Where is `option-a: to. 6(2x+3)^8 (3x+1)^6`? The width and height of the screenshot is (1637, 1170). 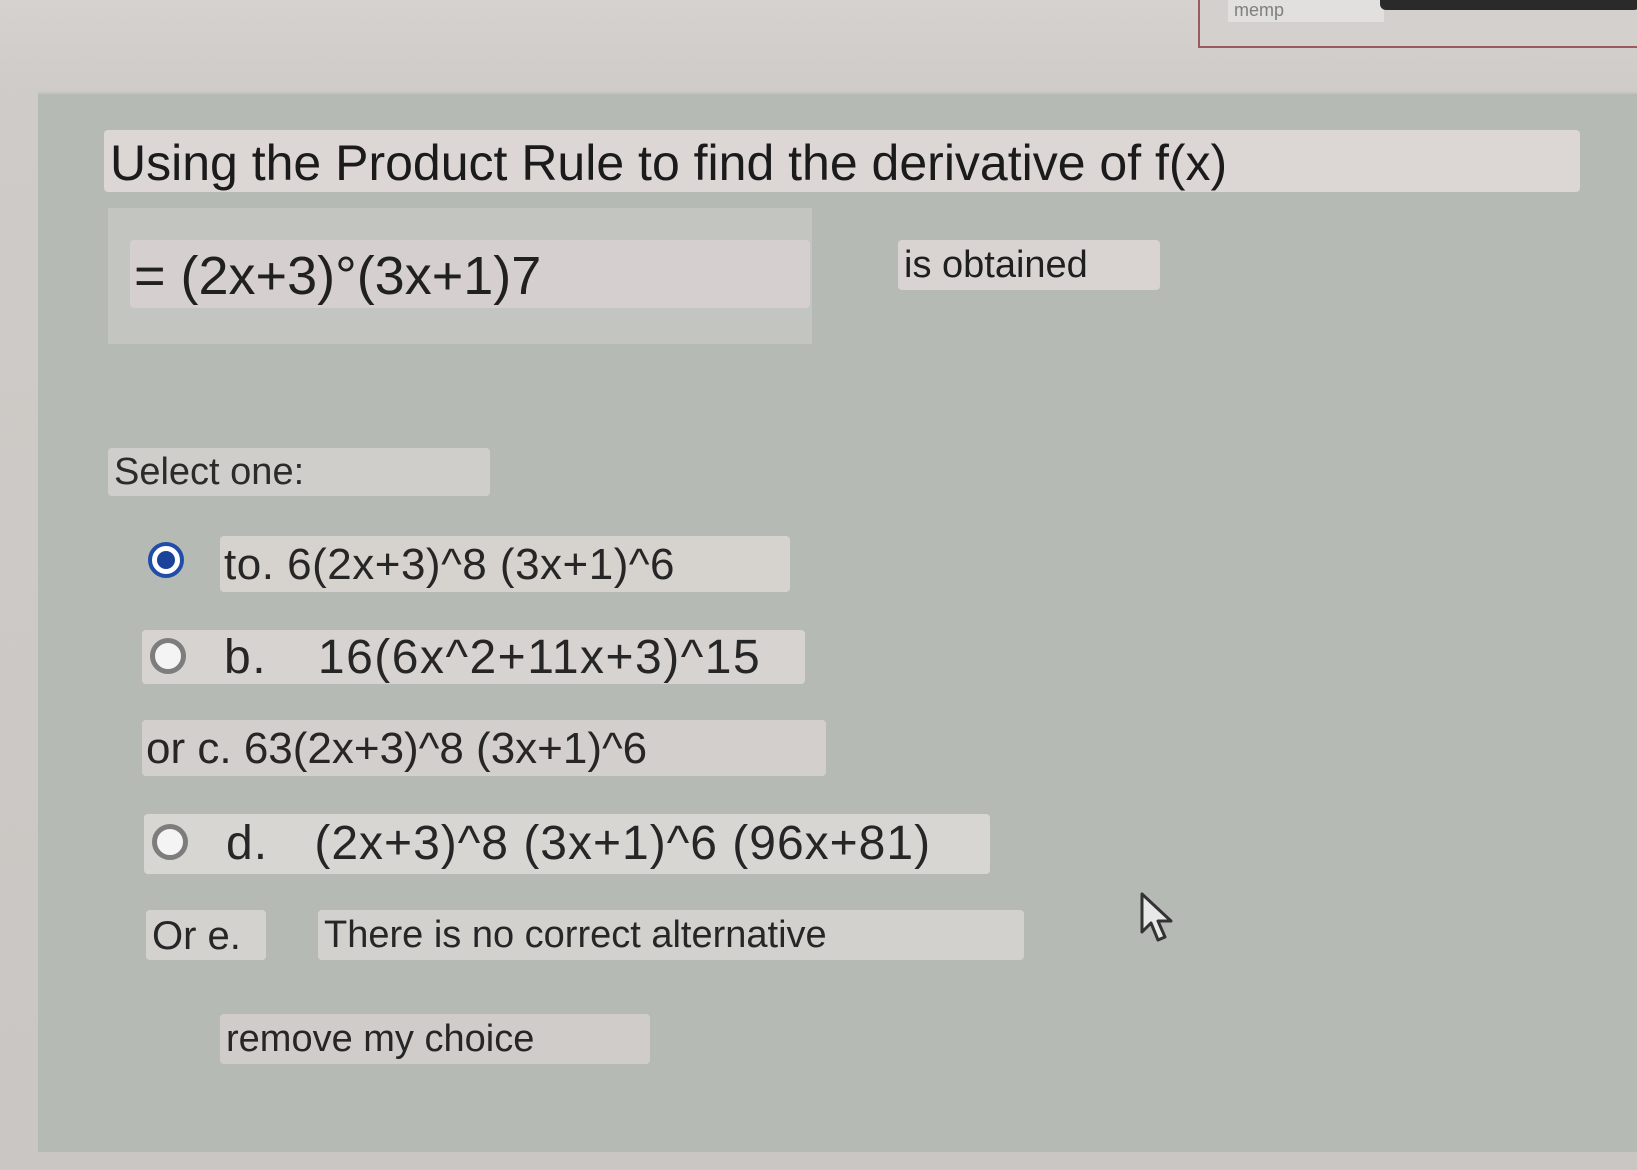
option-a: to. 6(2x+3)^8 (3x+1)^6 is located at coordinates (449, 565).